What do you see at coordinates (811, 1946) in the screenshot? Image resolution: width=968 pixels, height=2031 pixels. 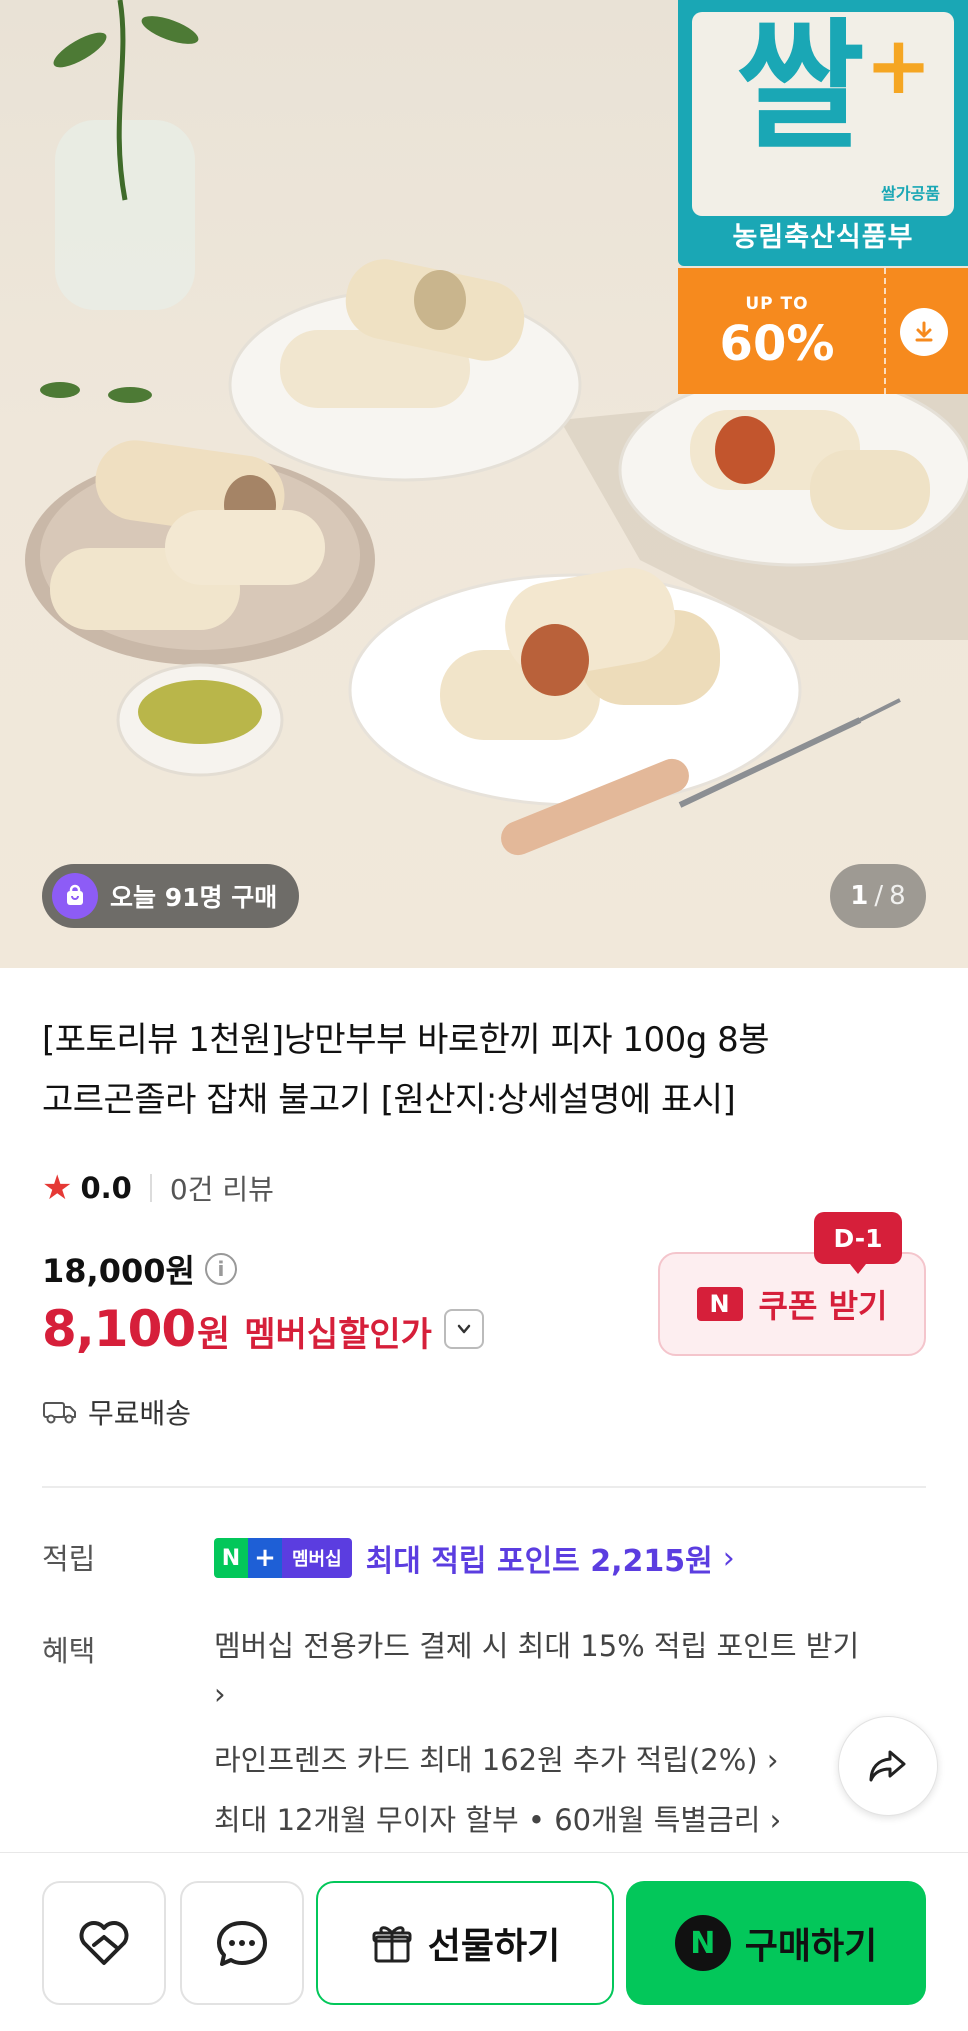 I see `buy-button-label: 구매하기` at bounding box center [811, 1946].